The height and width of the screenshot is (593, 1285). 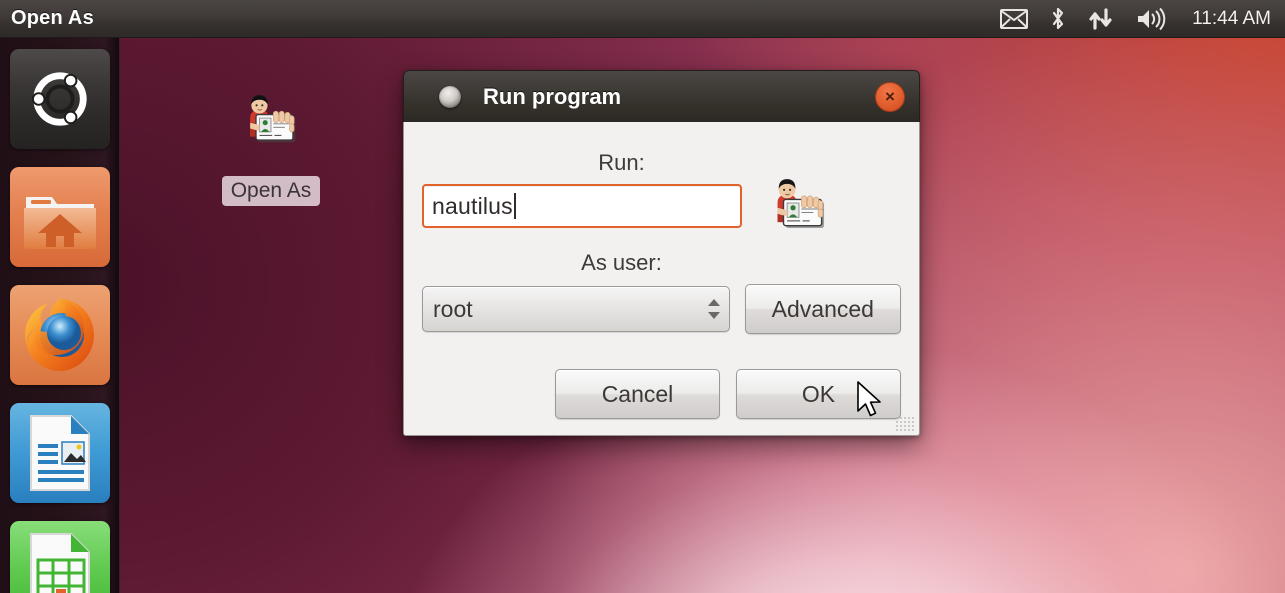 I want to click on chevron-up-icon, so click(x=713, y=302).